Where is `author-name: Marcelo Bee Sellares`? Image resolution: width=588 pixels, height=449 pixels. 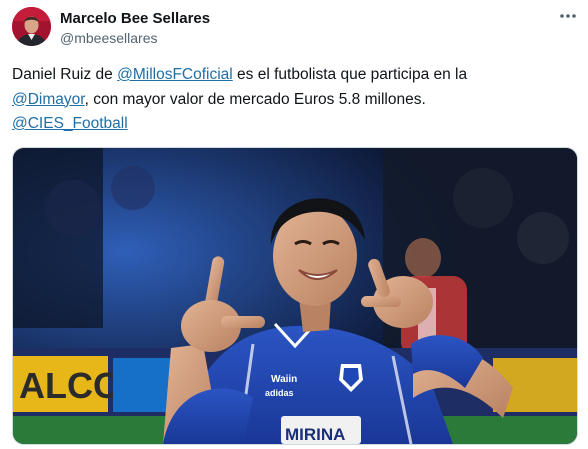
author-name: Marcelo Bee Sellares is located at coordinates (135, 18).